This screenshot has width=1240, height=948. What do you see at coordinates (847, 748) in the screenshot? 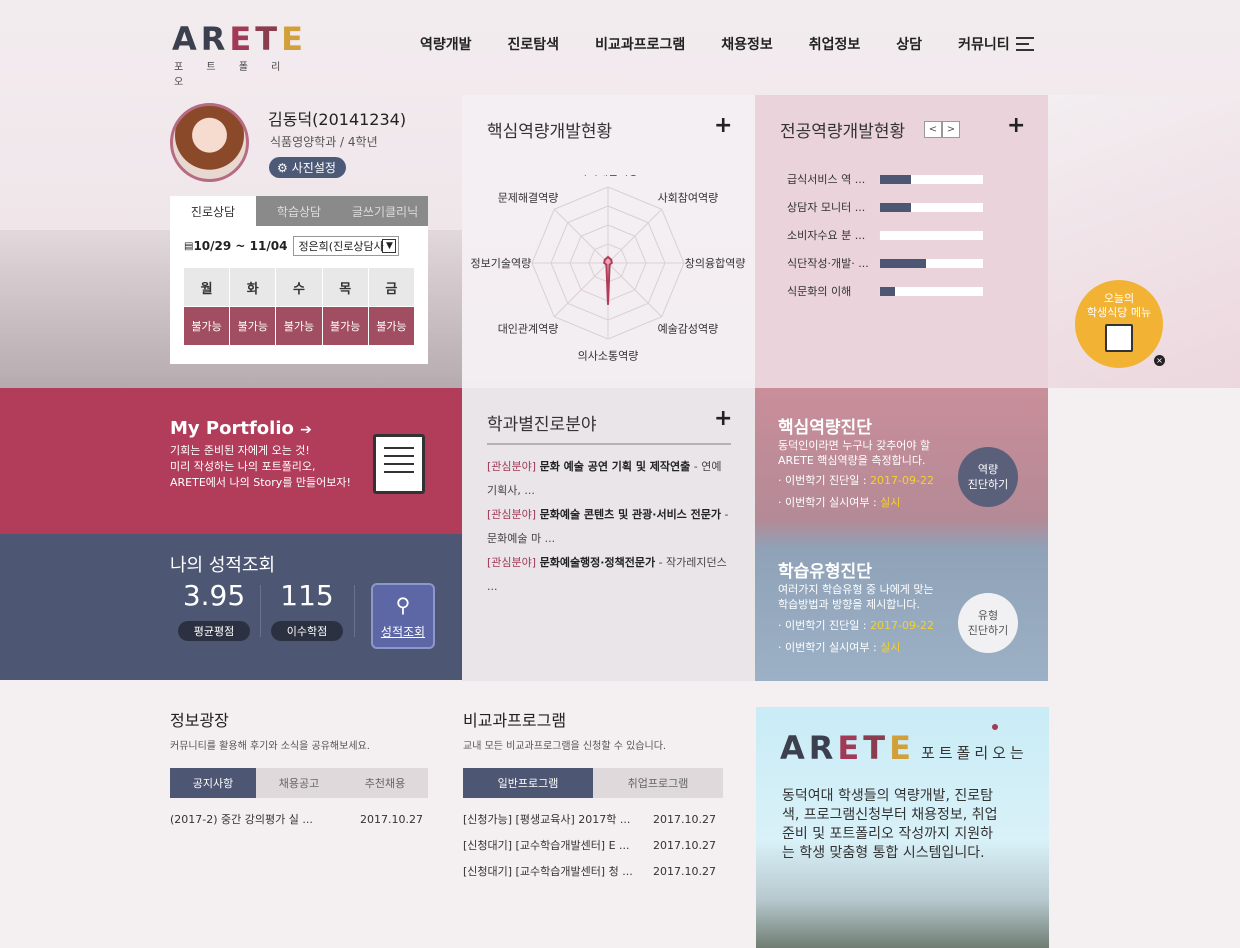
I see `promo-logo: ARETE` at bounding box center [847, 748].